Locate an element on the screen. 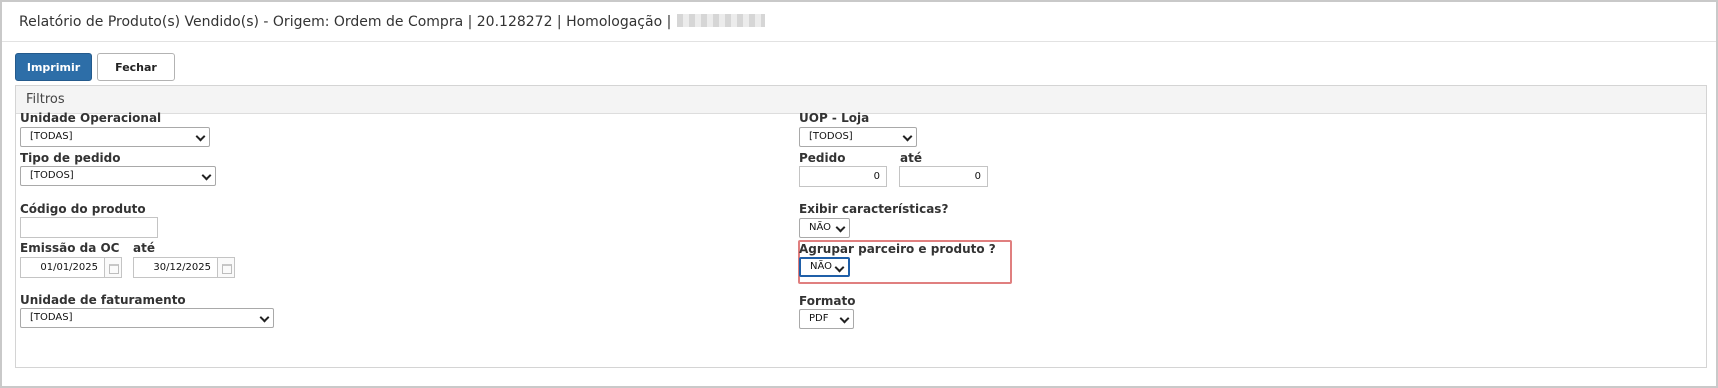 The image size is (1718, 388). tipo-pedido-value: [TODOS] is located at coordinates (52, 175).